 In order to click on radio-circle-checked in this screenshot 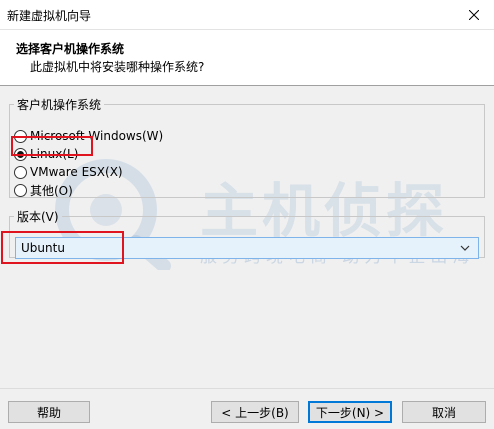, I will do `click(20, 154)`.